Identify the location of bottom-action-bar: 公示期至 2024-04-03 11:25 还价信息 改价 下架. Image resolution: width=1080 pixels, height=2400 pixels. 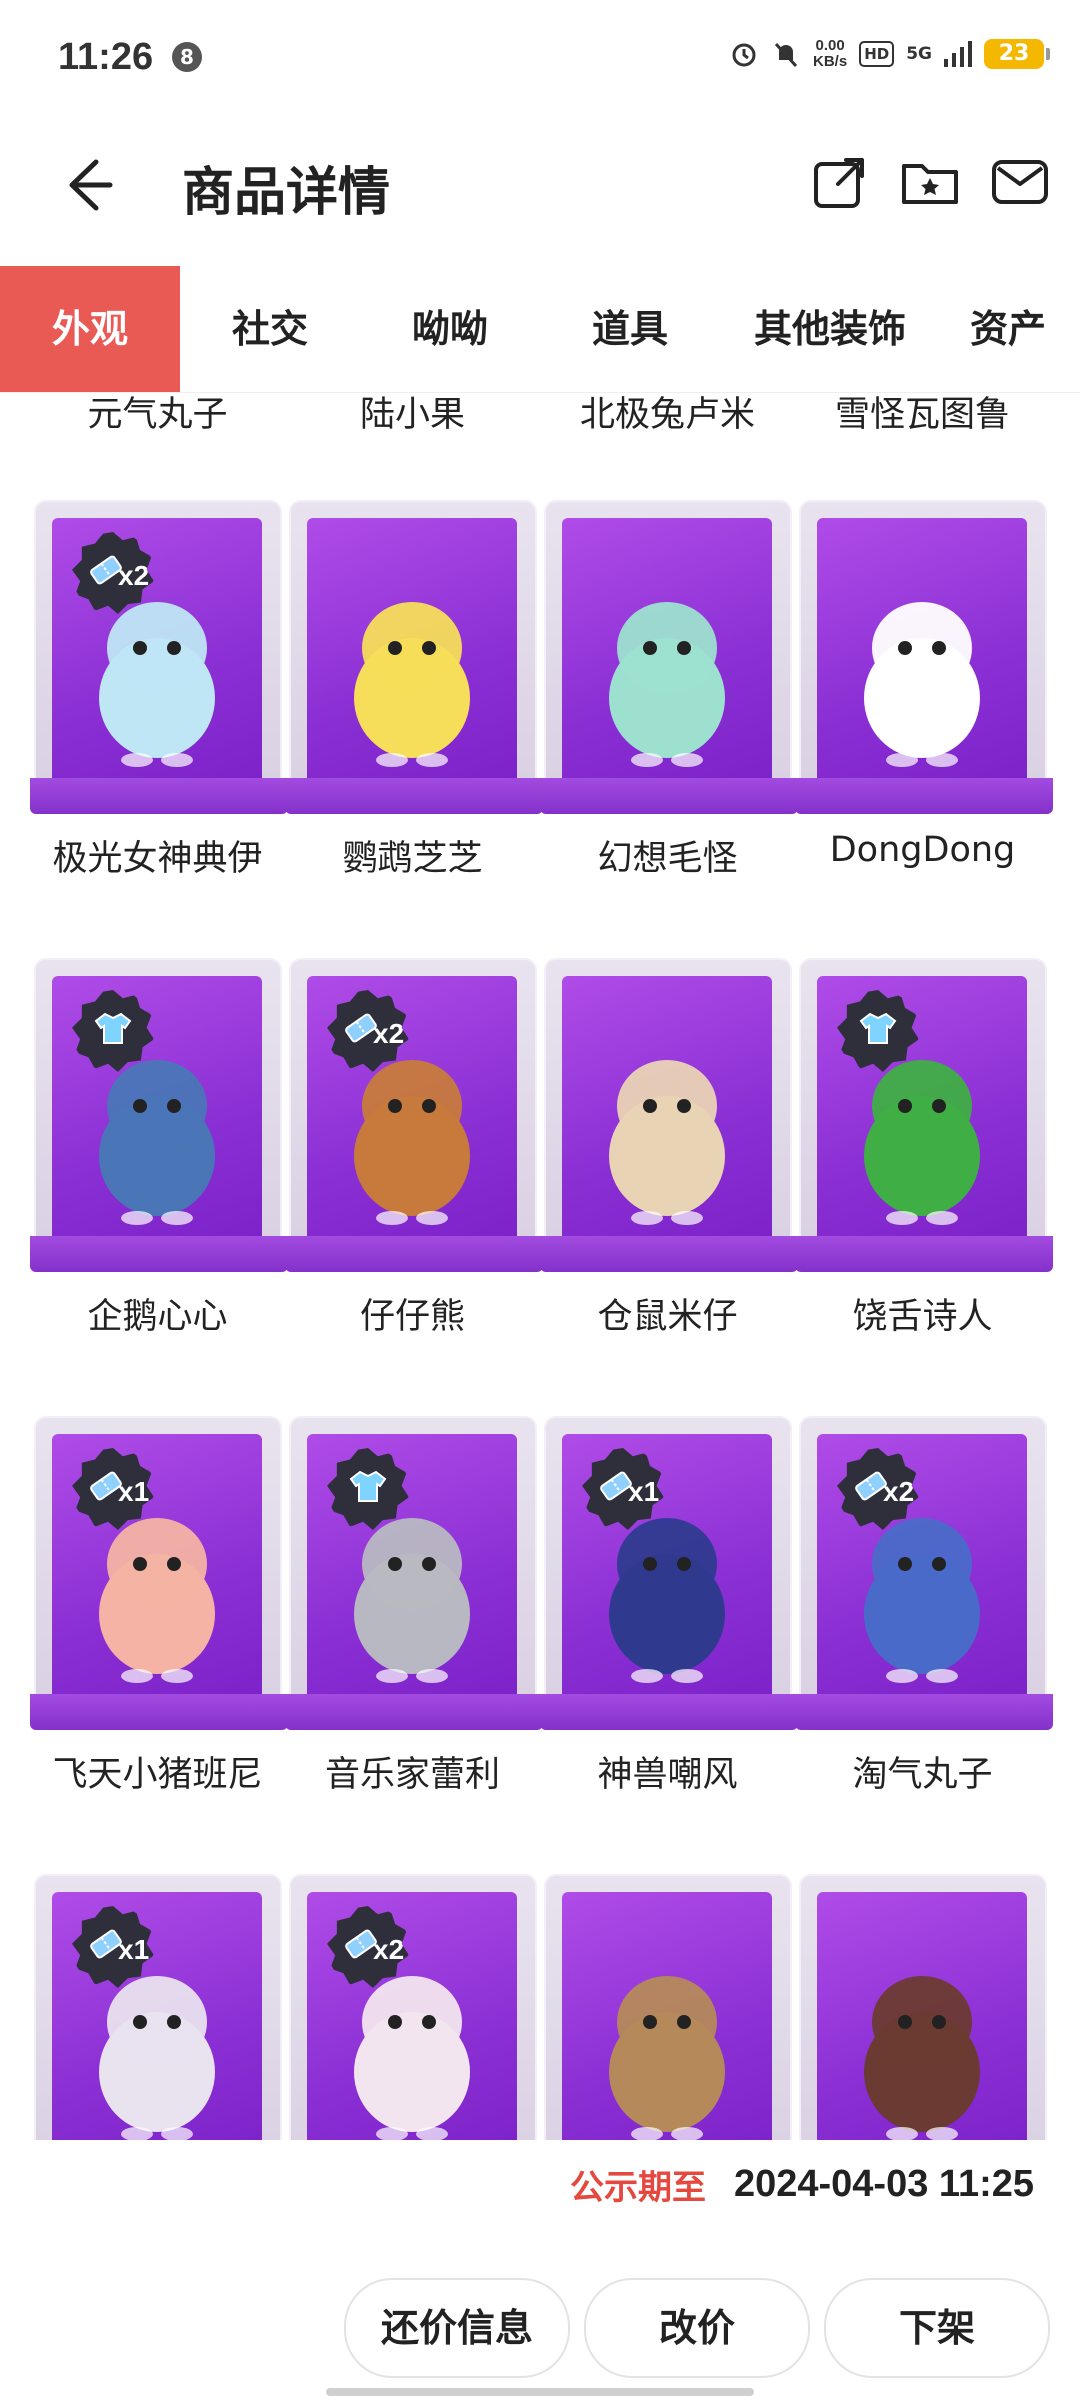
(540, 2270).